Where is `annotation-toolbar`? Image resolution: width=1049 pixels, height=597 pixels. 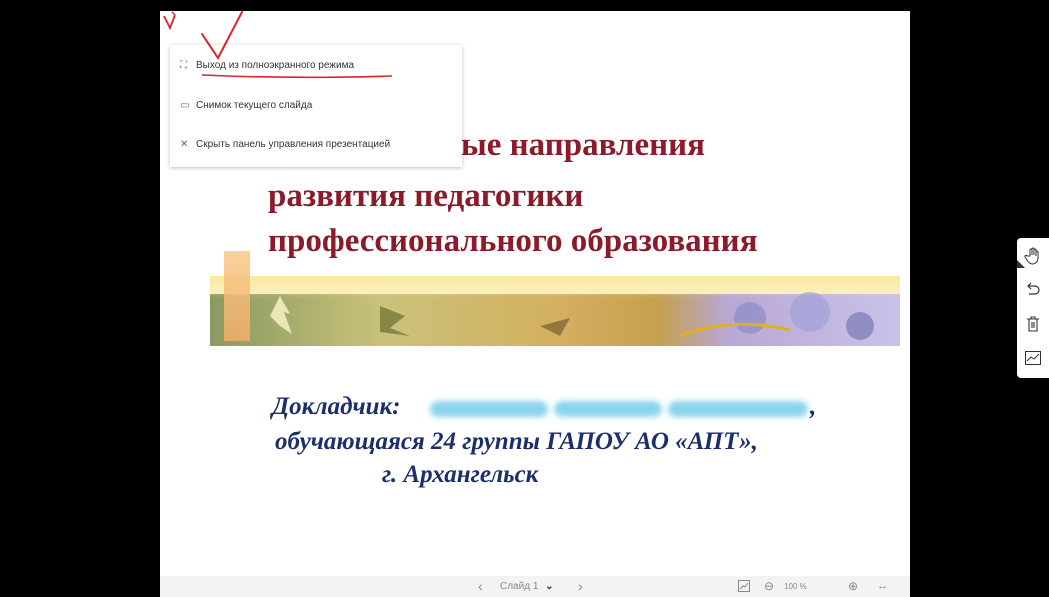 annotation-toolbar is located at coordinates (1033, 308).